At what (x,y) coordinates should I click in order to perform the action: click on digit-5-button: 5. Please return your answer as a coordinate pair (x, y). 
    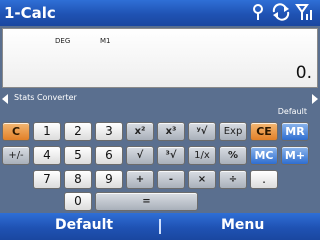
    Looking at the image, I should click on (78, 155).